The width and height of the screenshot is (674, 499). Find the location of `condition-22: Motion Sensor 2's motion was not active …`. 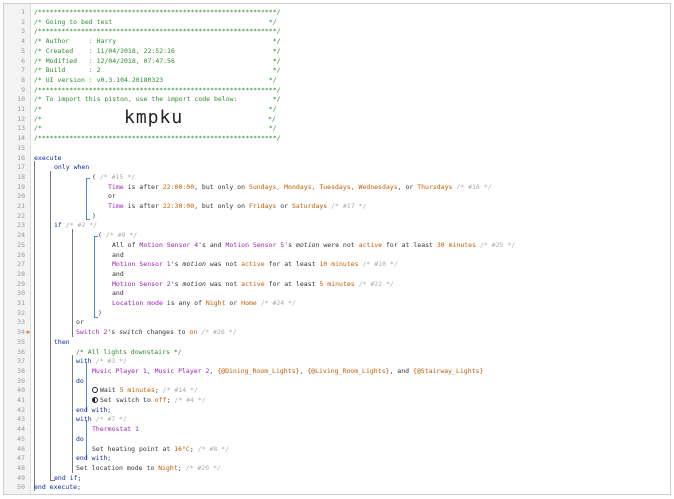

condition-22: Motion Sensor 2's motion was not active … is located at coordinates (253, 285).